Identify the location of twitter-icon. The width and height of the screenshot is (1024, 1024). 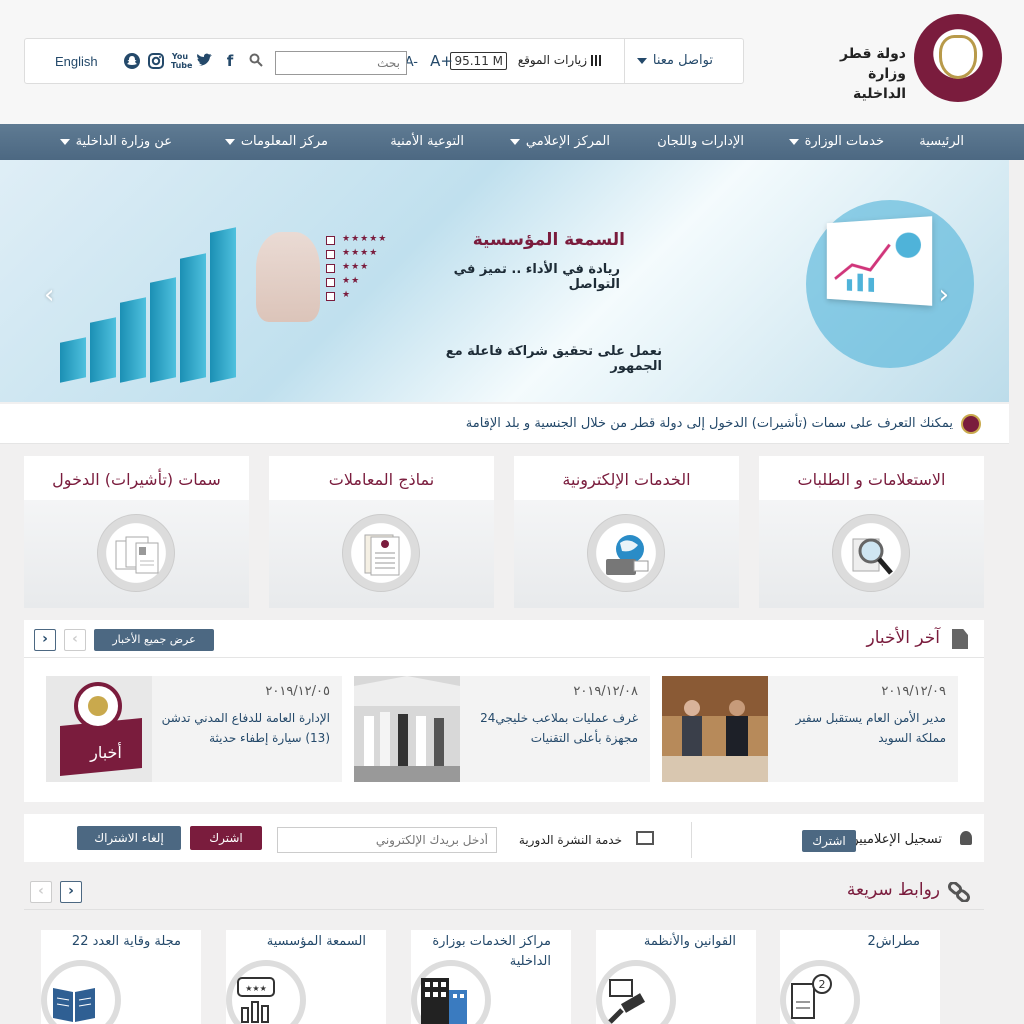
(204, 61).